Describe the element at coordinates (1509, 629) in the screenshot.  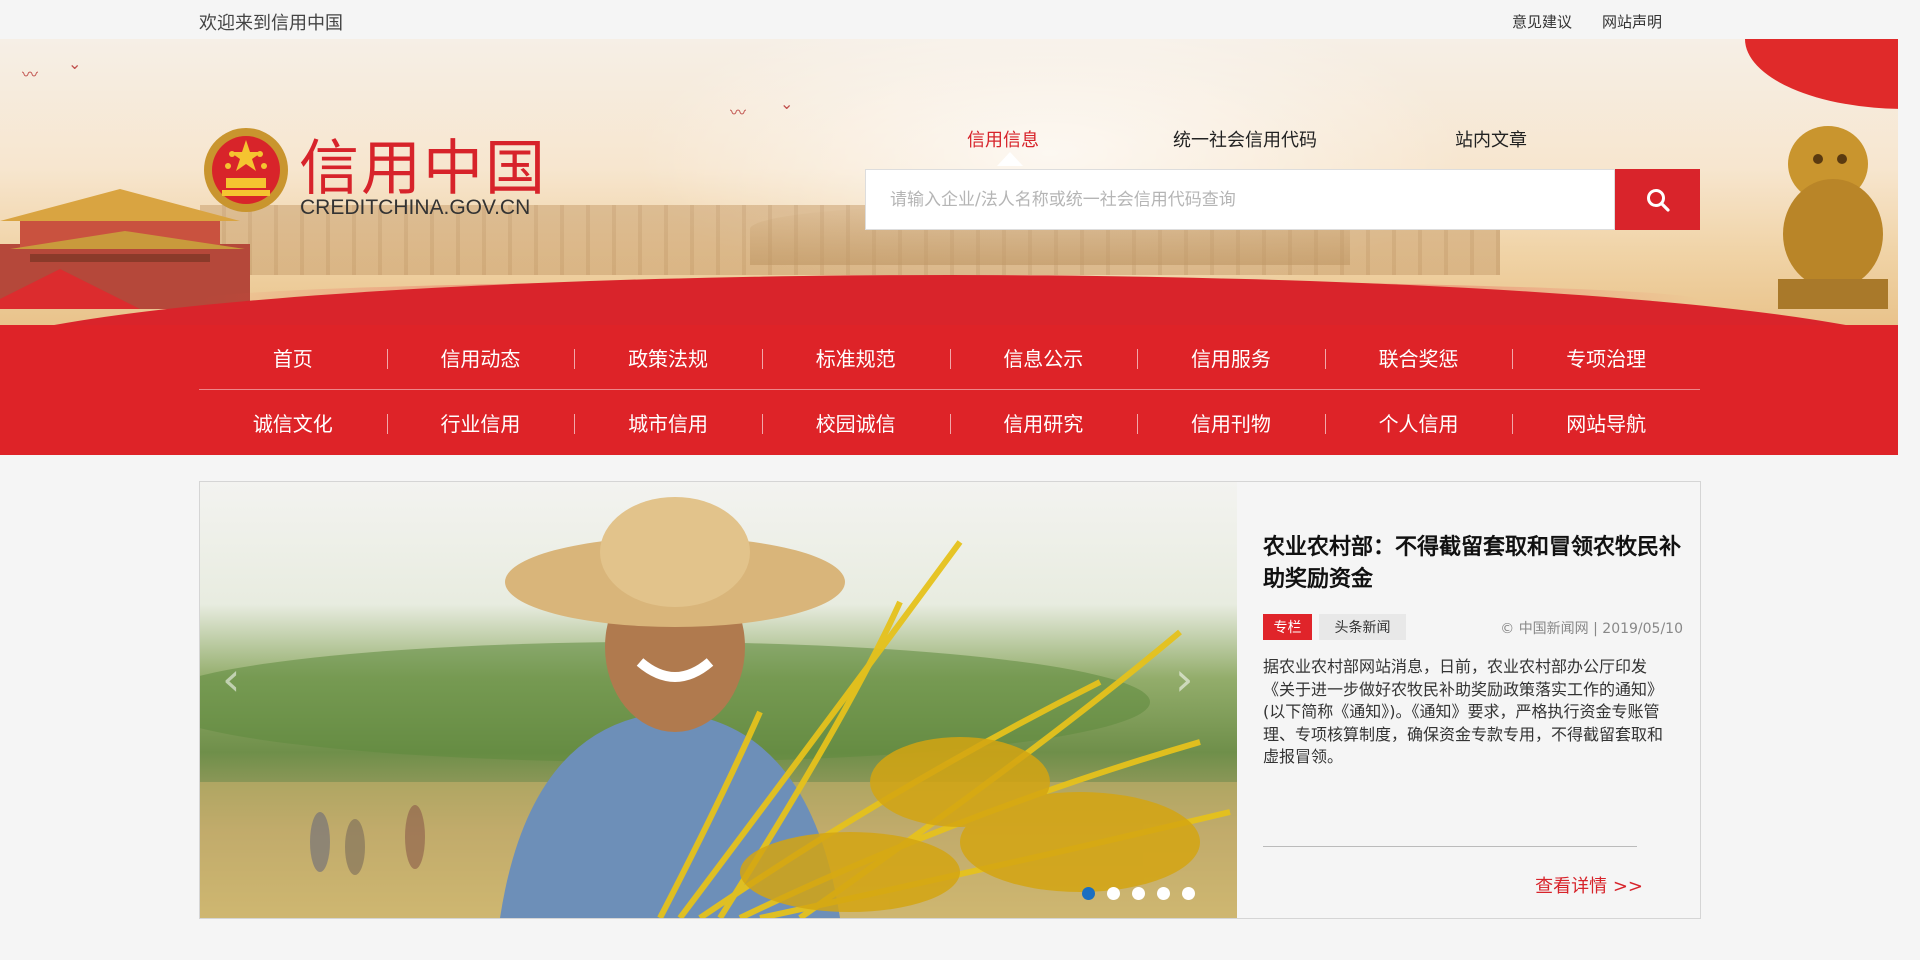
I see `copyright-icon: ©` at that location.